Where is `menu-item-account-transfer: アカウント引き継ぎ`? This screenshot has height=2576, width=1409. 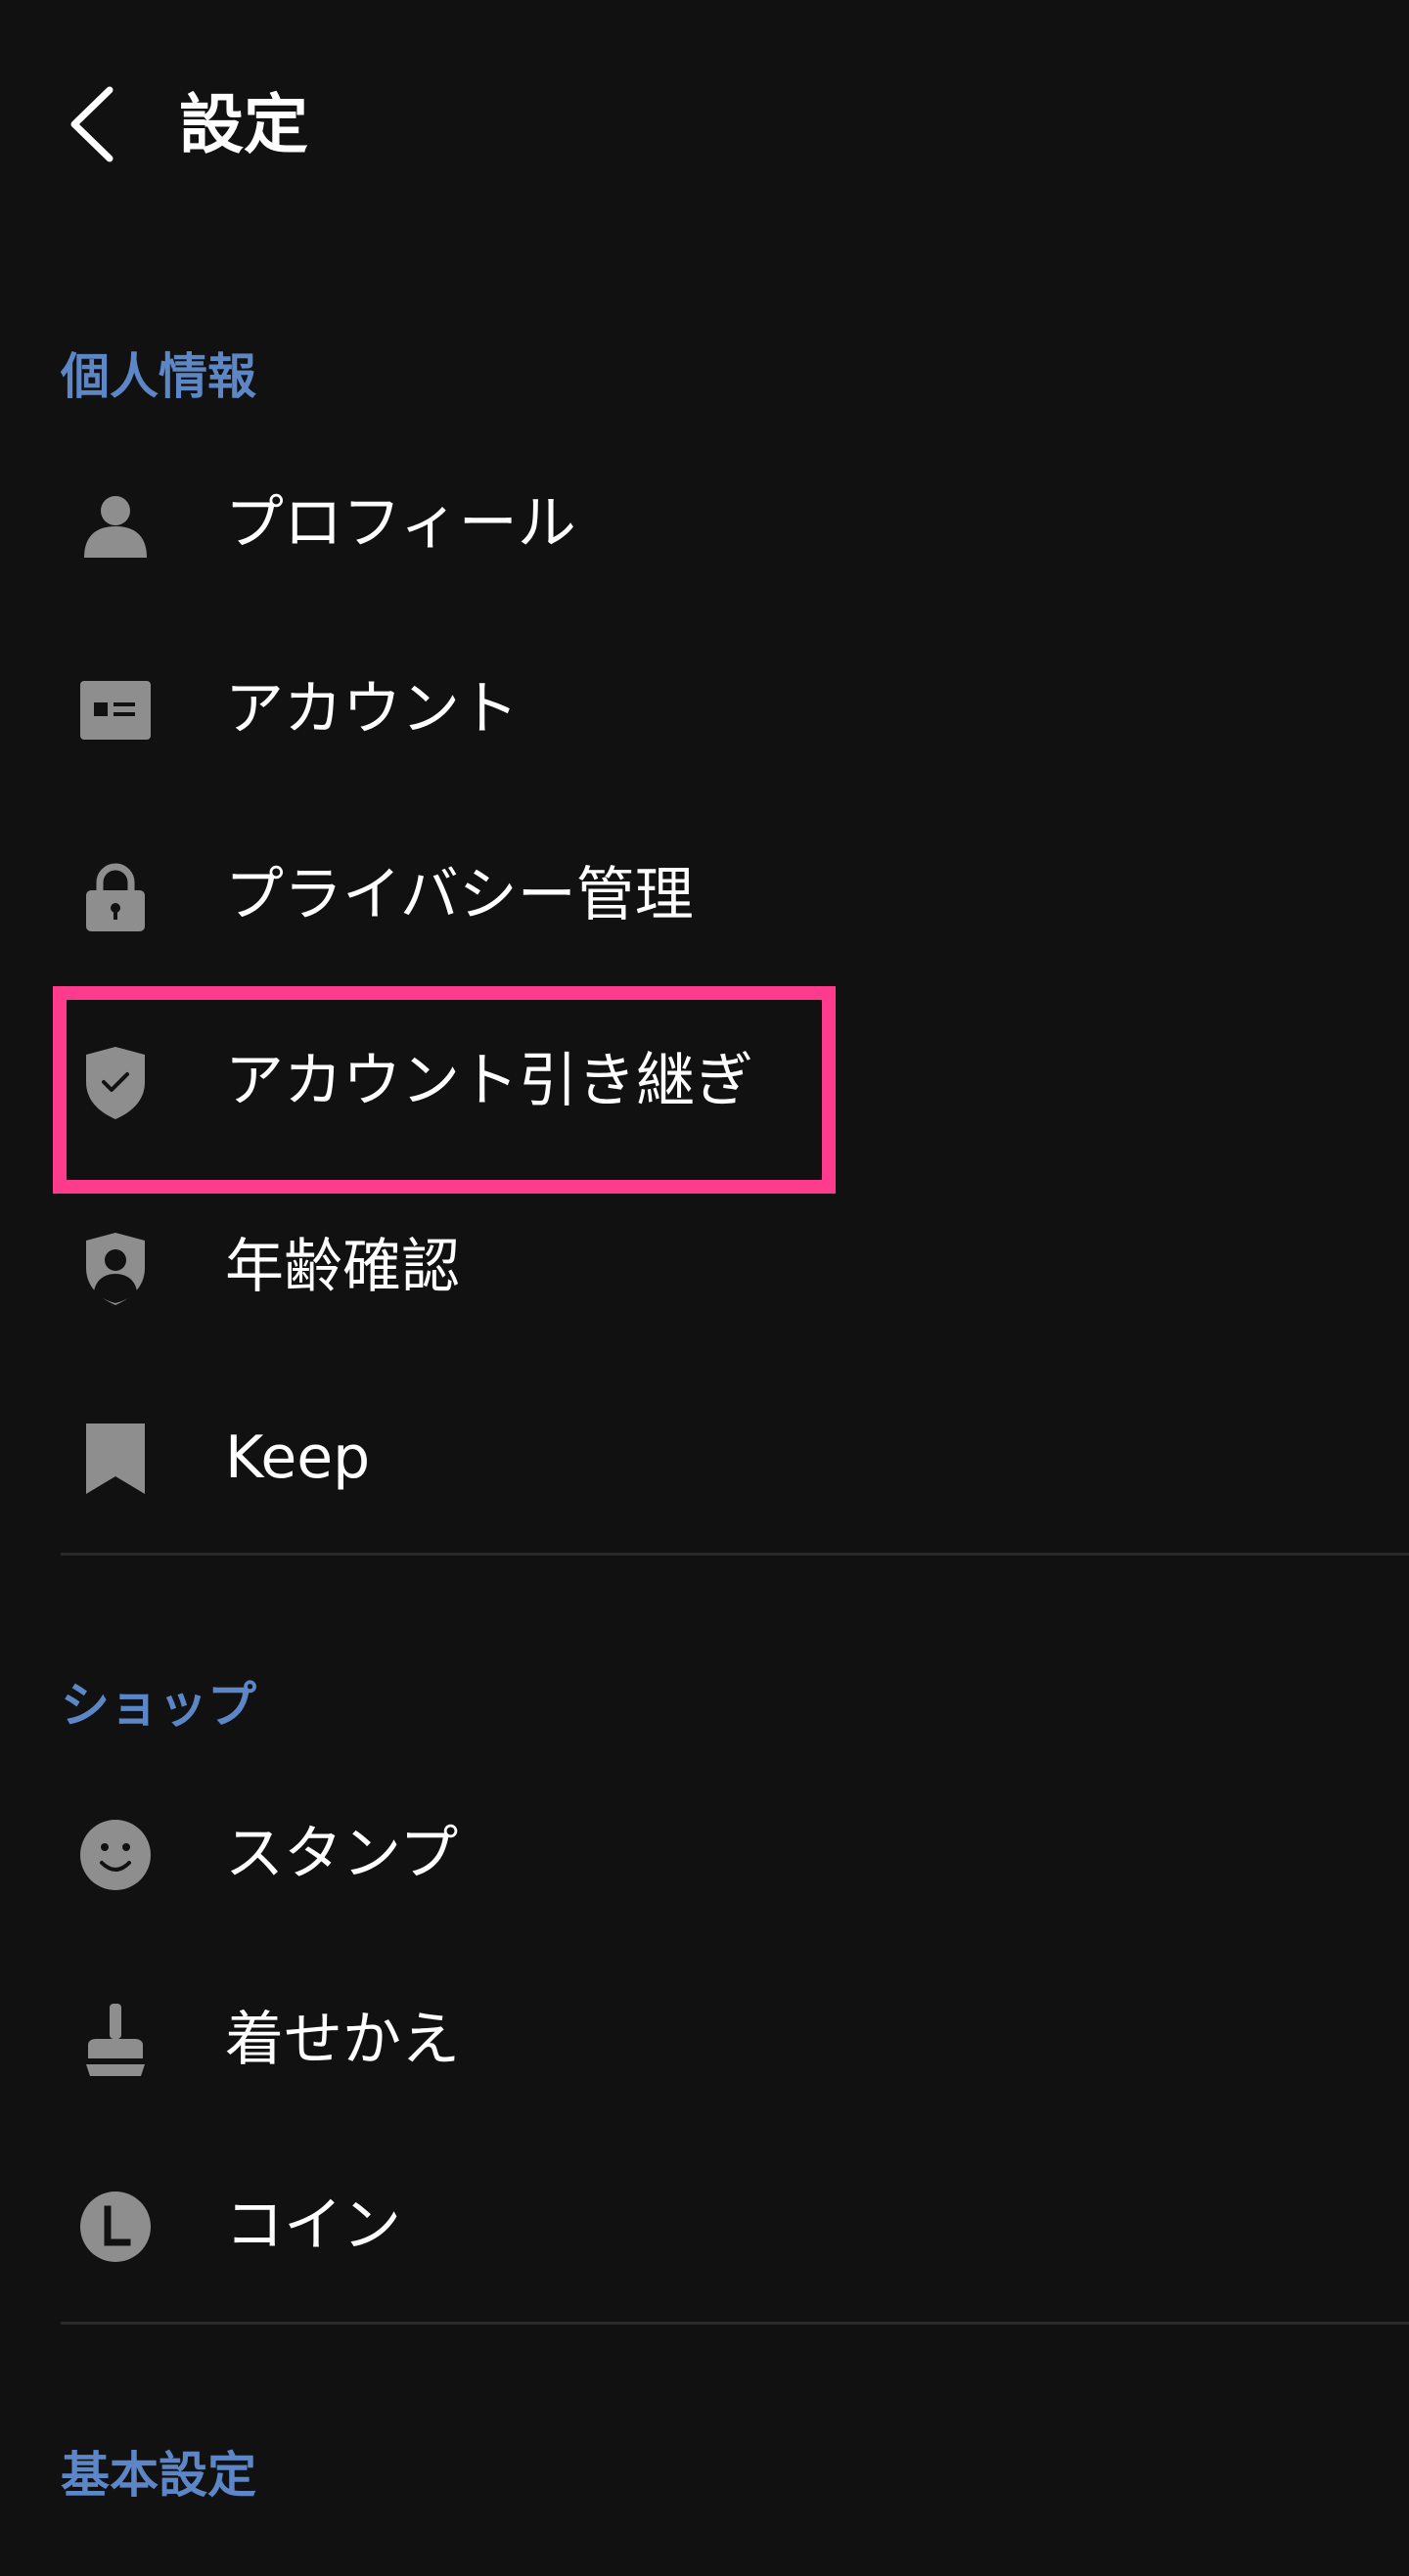
menu-item-account-transfer: アカウント引き継ぎ is located at coordinates (705, 1081).